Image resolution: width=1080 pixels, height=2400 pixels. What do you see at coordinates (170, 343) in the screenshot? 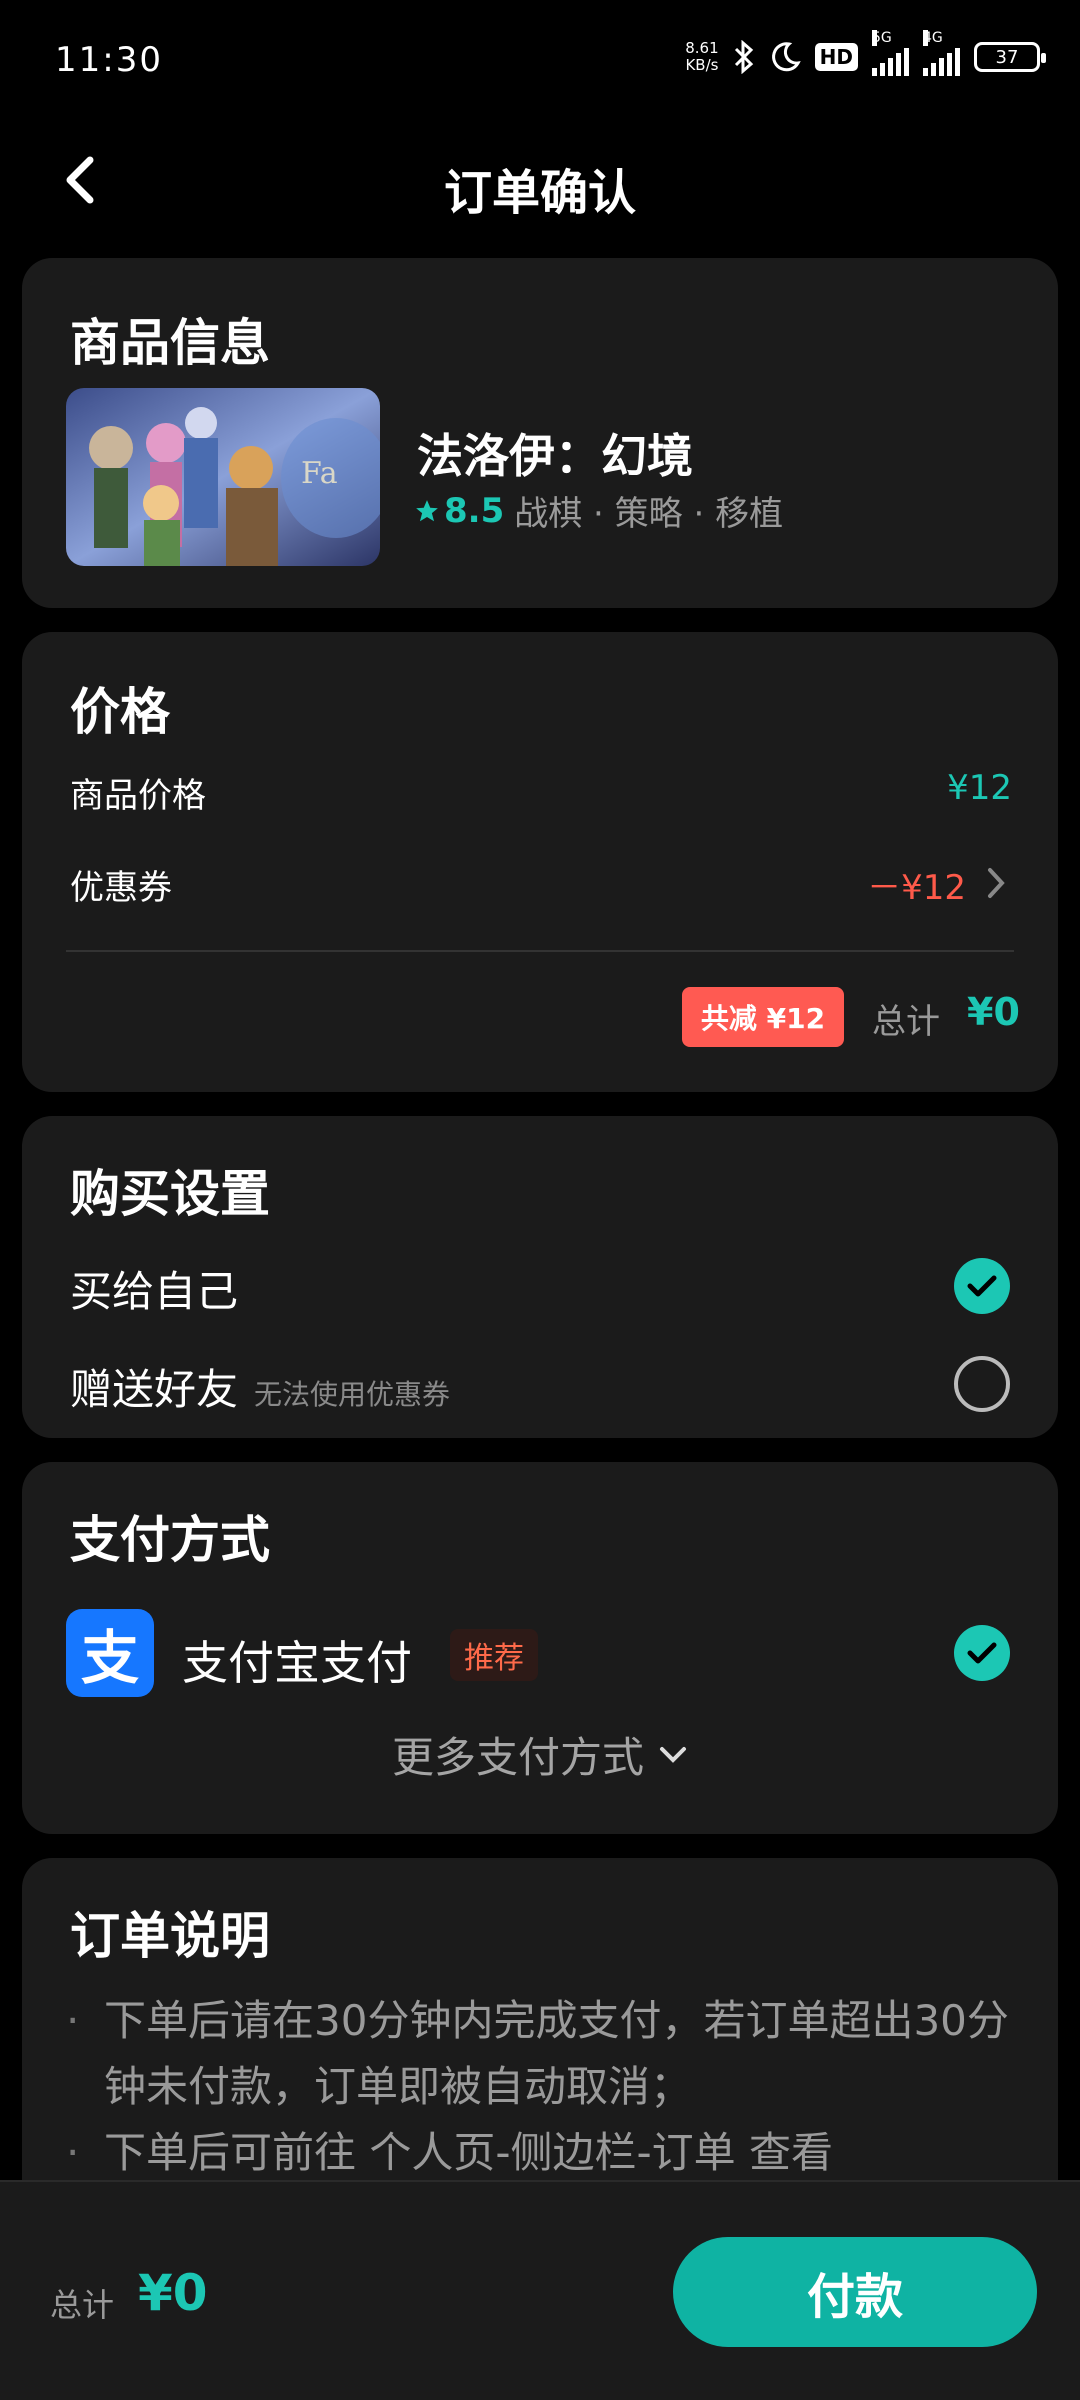
I see `section-title: 商品信息` at bounding box center [170, 343].